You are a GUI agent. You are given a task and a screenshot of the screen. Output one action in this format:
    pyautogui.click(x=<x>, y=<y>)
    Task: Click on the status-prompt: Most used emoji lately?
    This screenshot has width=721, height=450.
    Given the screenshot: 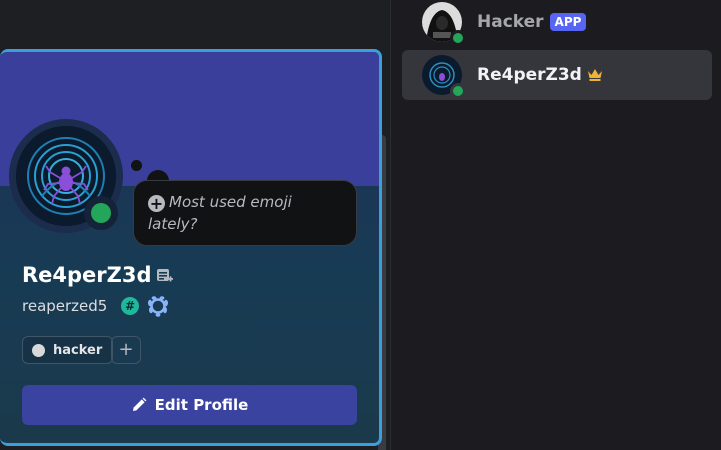 What is the action you would take?
    pyautogui.click(x=220, y=213)
    